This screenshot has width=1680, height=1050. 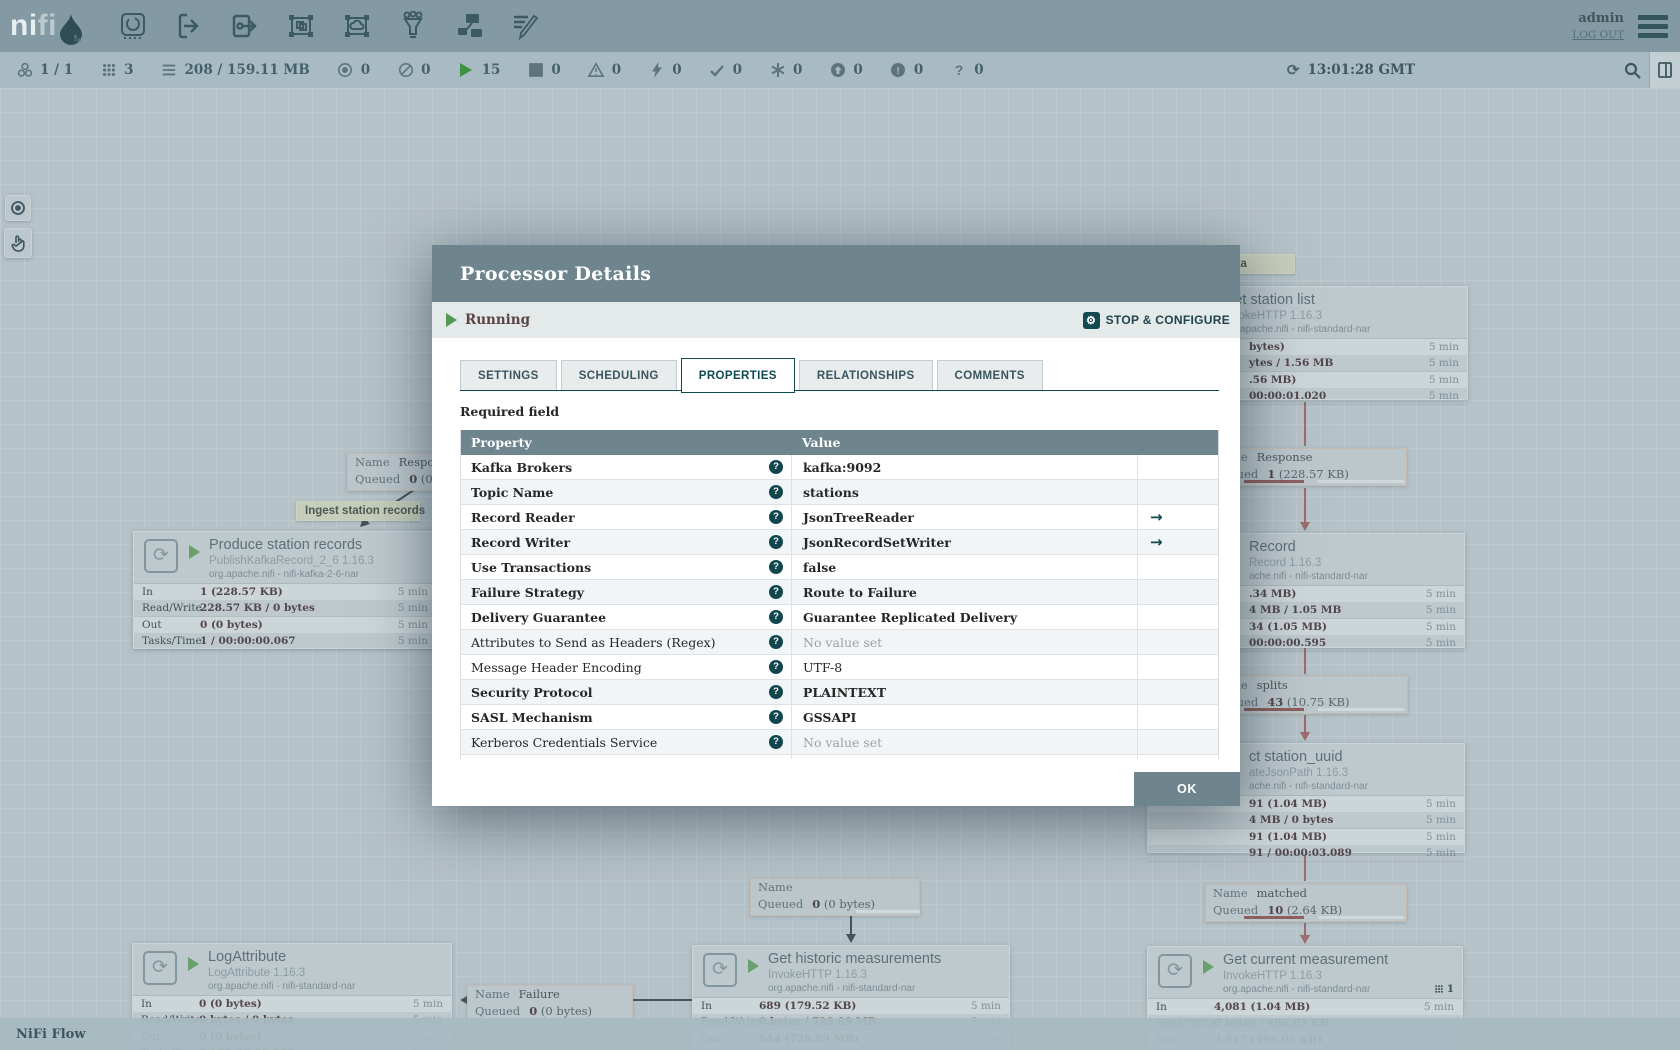 I want to click on processor-bundle: org.apache.nifi - nifi-standard-nar, so click(x=842, y=988).